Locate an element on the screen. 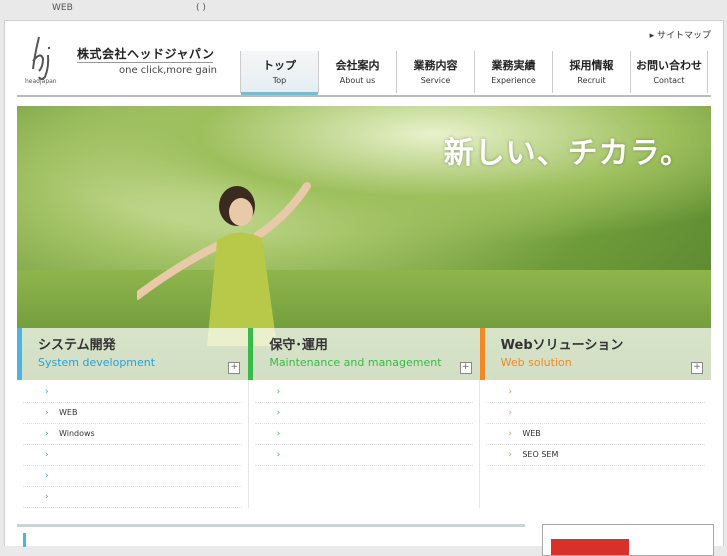  nav-item-experience: 業務実績 Experience is located at coordinates (513, 72).